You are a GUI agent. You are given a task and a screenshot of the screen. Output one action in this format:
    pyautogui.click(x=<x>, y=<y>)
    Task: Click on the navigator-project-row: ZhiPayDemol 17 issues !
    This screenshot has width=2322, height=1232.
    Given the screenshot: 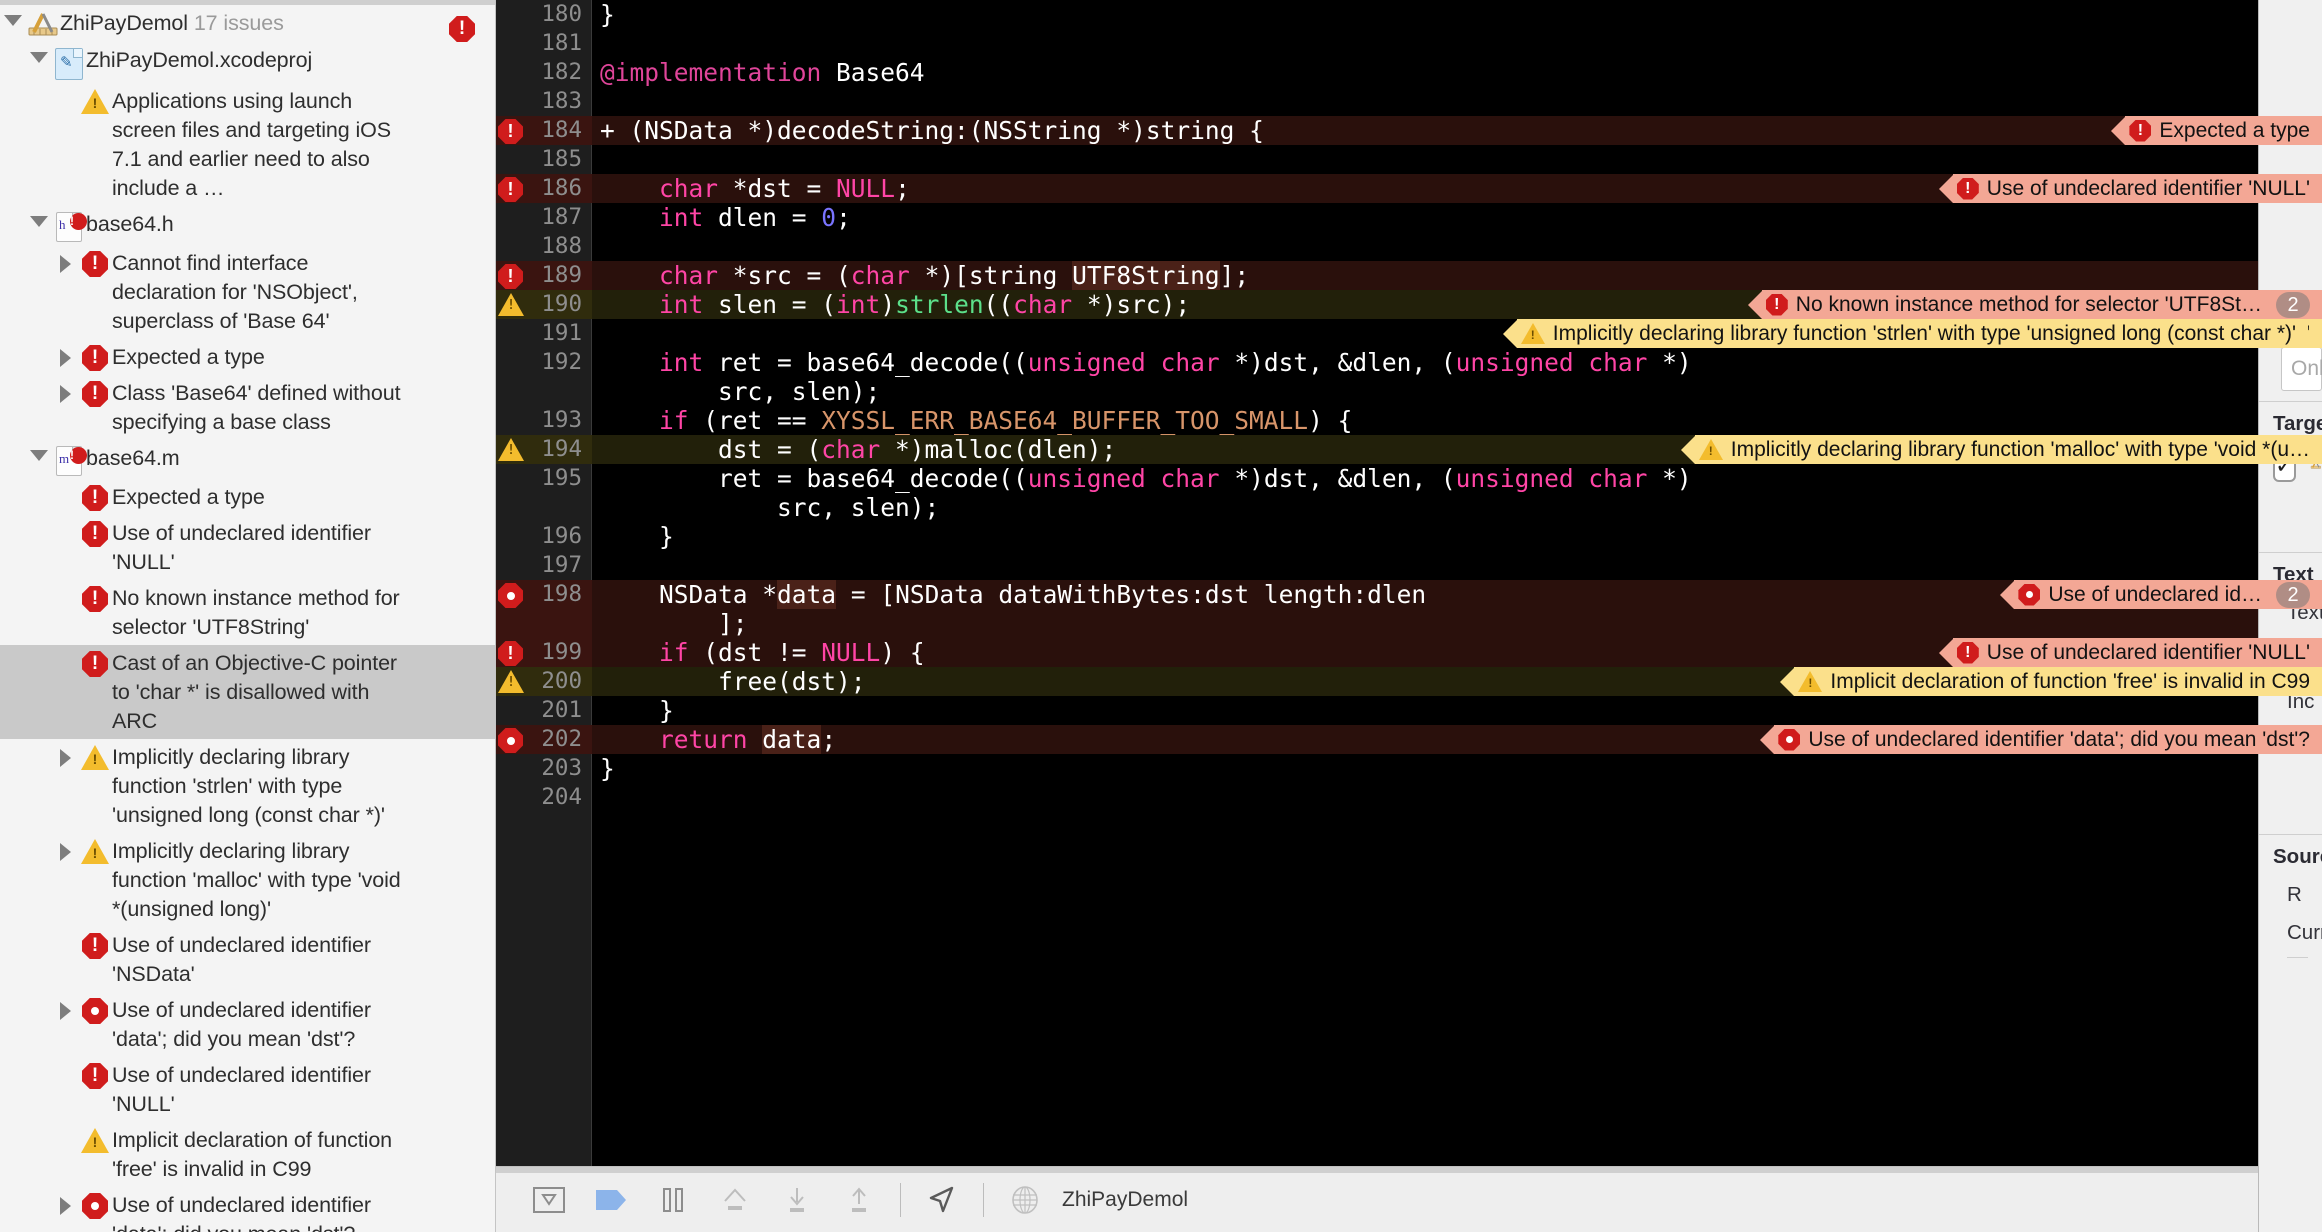 What is the action you would take?
    pyautogui.click(x=247, y=23)
    